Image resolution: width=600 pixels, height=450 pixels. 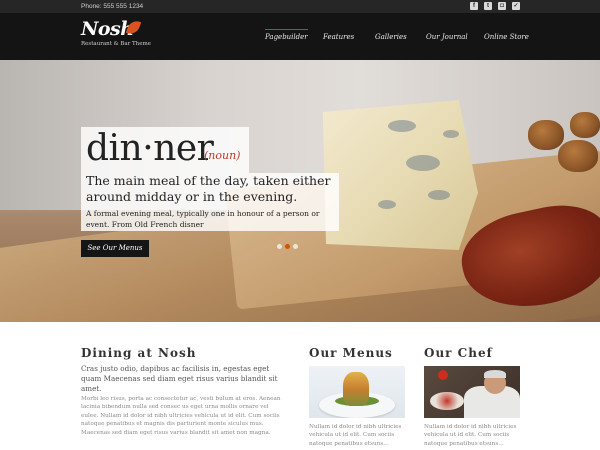 What do you see at coordinates (474, 6) in the screenshot?
I see `facebook-icon: f` at bounding box center [474, 6].